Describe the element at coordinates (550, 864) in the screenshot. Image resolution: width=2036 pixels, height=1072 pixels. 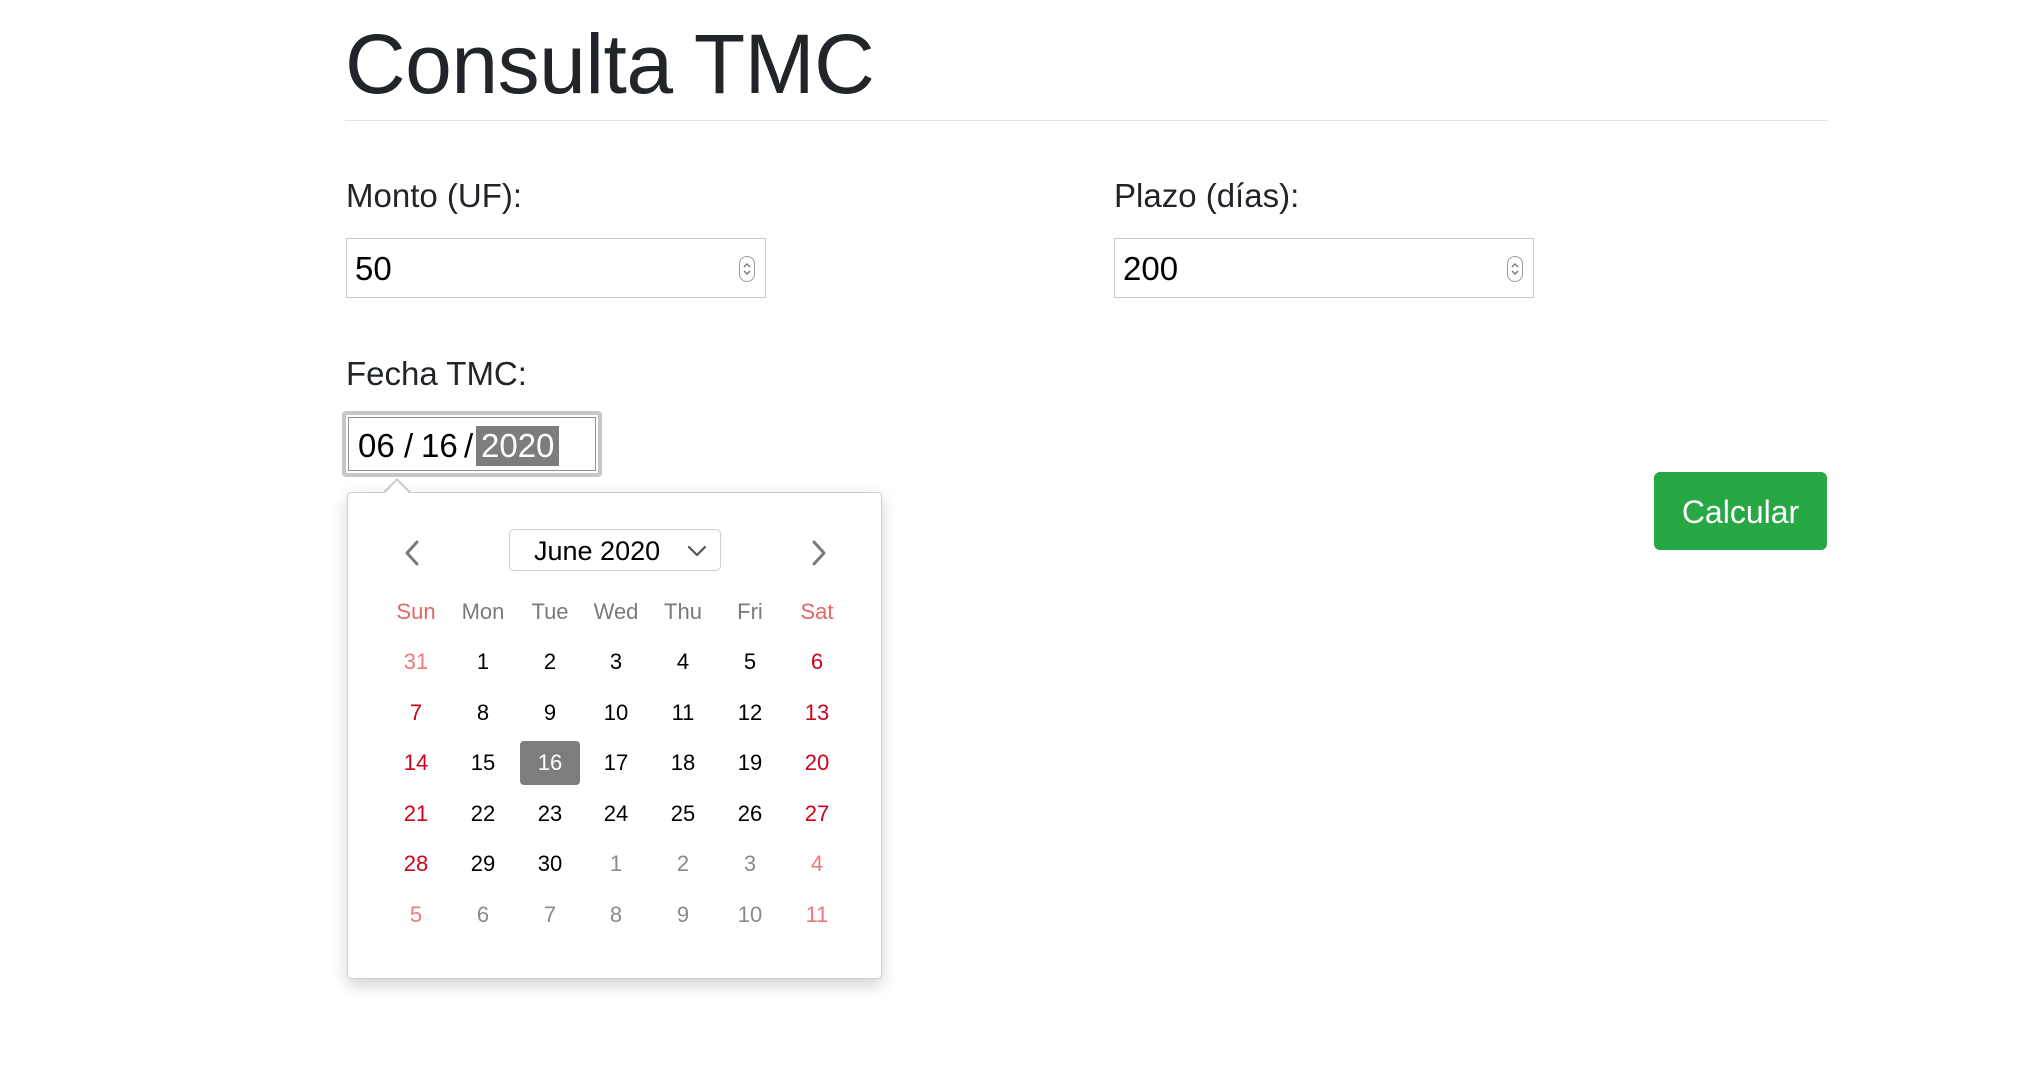
I see `calendar-day: 30` at that location.